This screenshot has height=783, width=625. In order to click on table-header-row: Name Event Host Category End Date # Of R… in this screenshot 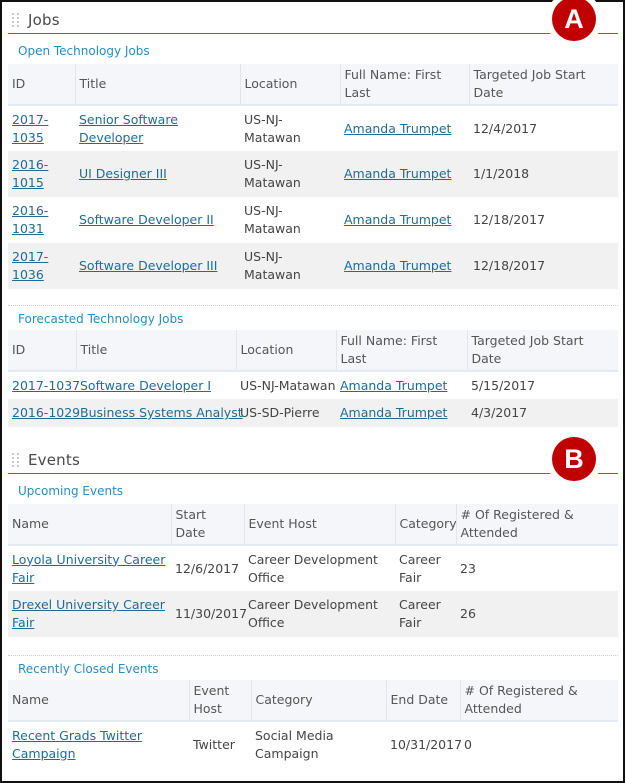, I will do `click(313, 701)`.